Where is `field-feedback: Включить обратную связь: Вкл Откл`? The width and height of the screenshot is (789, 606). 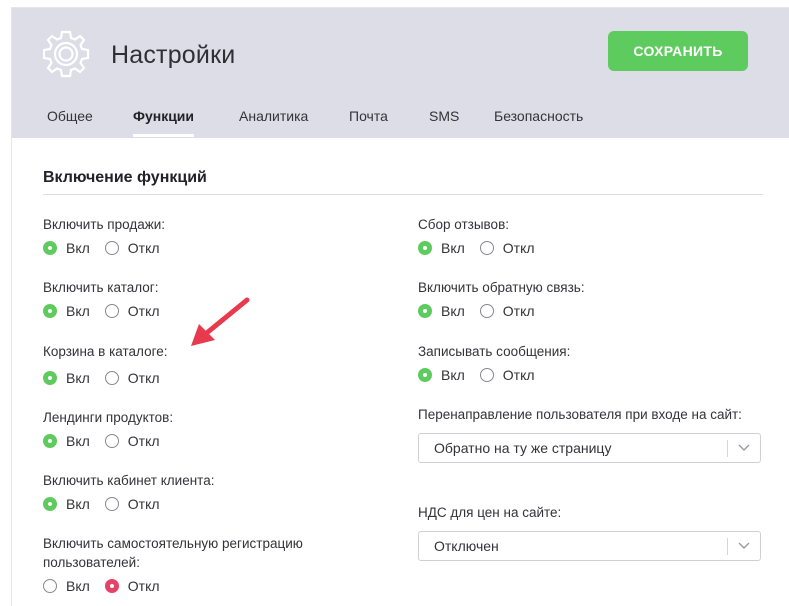
field-feedback: Включить обратную связь: Вкл Откл is located at coordinates (501, 298).